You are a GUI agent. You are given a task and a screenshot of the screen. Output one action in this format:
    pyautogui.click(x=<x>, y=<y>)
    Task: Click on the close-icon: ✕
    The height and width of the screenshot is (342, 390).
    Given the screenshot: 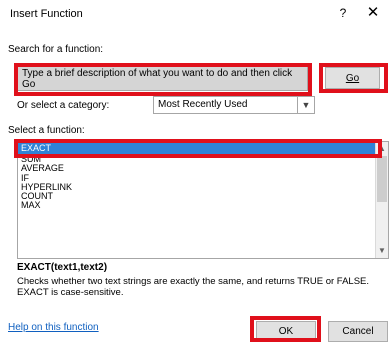 What is the action you would take?
    pyautogui.click(x=373, y=13)
    